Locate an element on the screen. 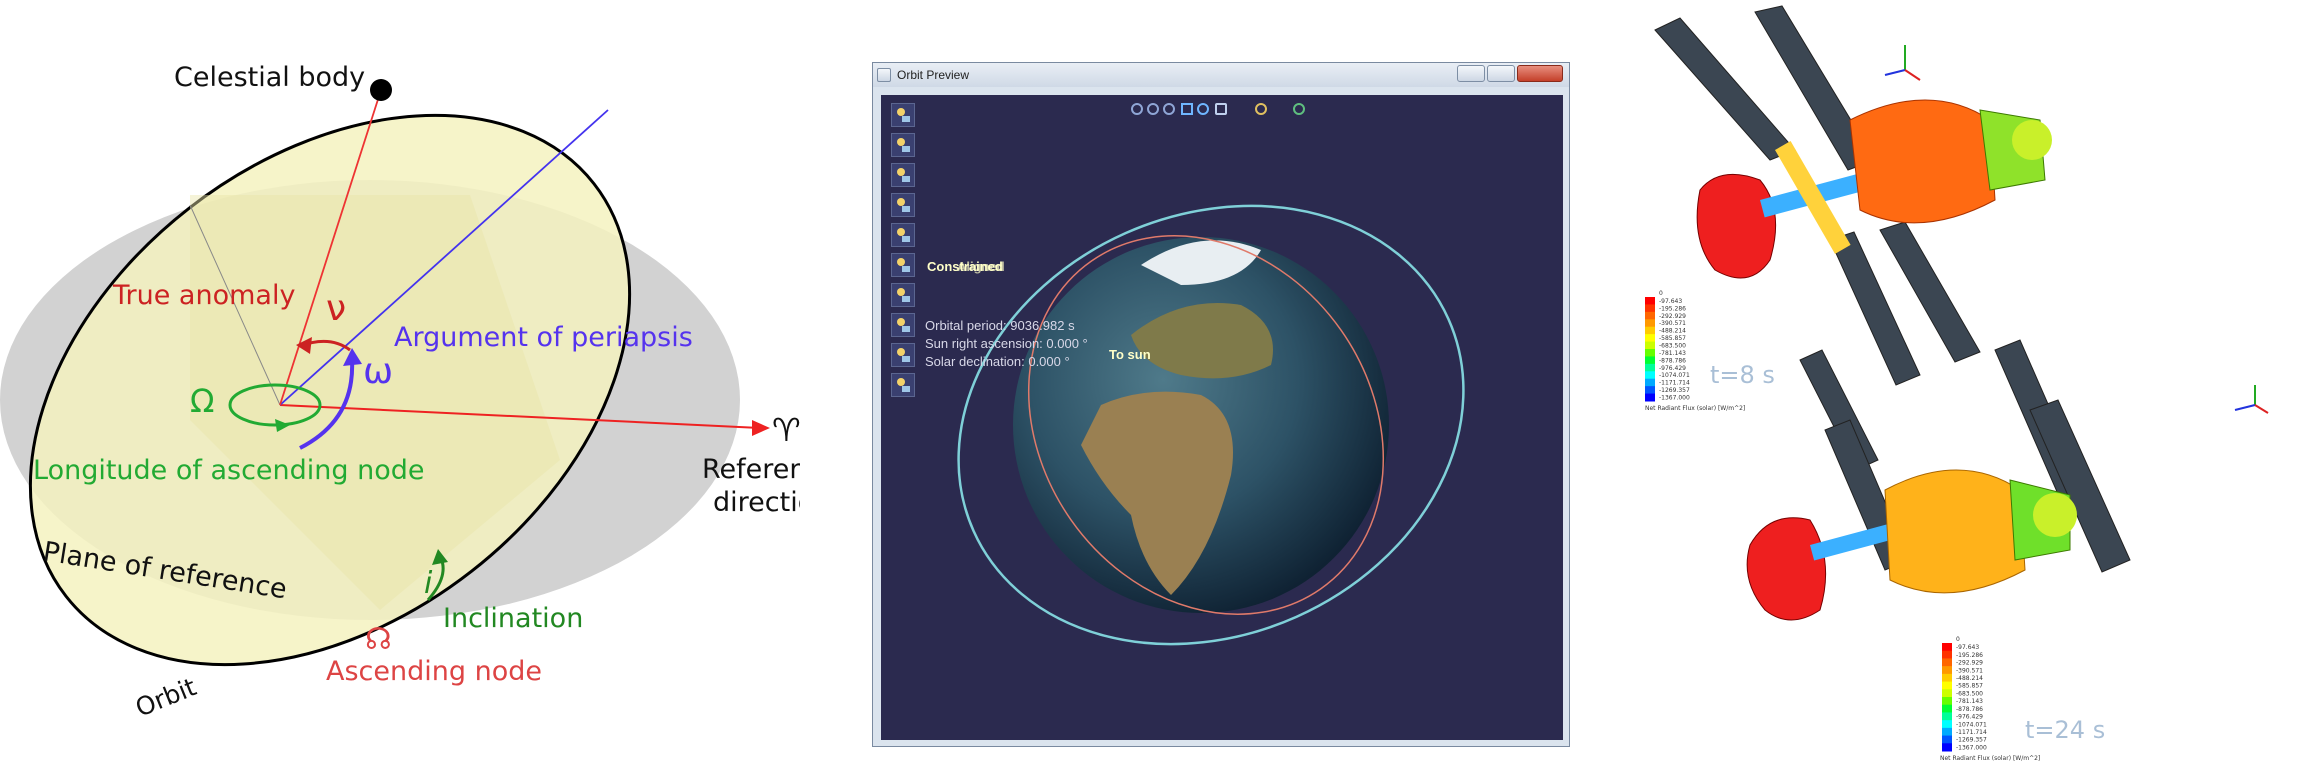 The width and height of the screenshot is (2301, 779). legend-title-top: Net Radiant Flux (solar) [W/m^2] is located at coordinates (1695, 408).